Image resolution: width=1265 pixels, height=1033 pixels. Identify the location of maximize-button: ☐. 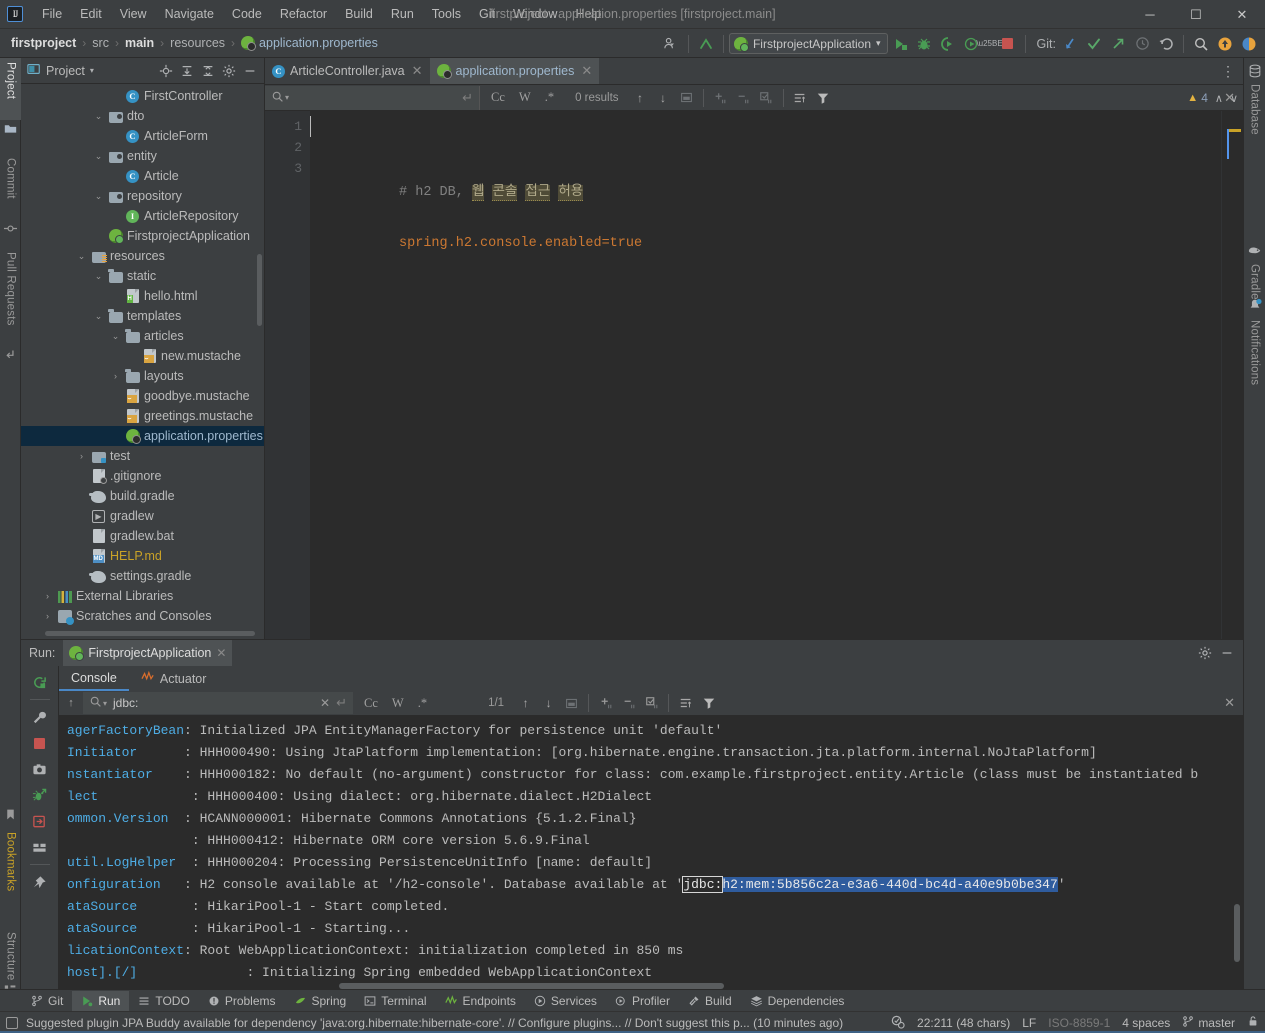
(1196, 14).